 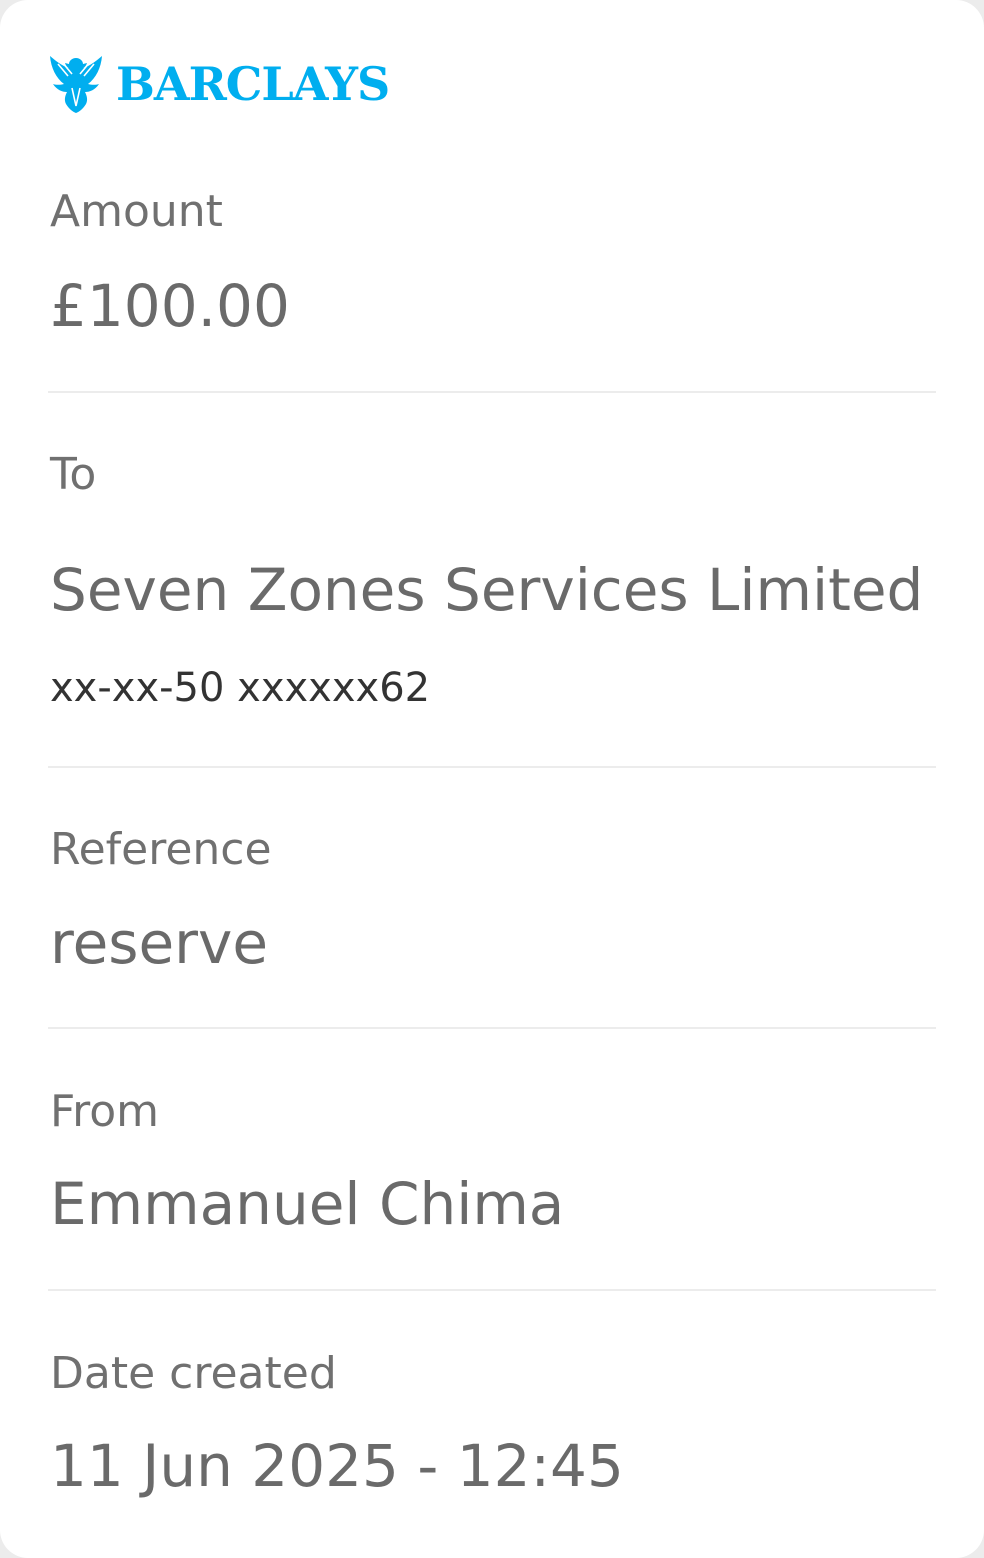 What do you see at coordinates (253, 84) in the screenshot?
I see `brand-name: BARCLAYS` at bounding box center [253, 84].